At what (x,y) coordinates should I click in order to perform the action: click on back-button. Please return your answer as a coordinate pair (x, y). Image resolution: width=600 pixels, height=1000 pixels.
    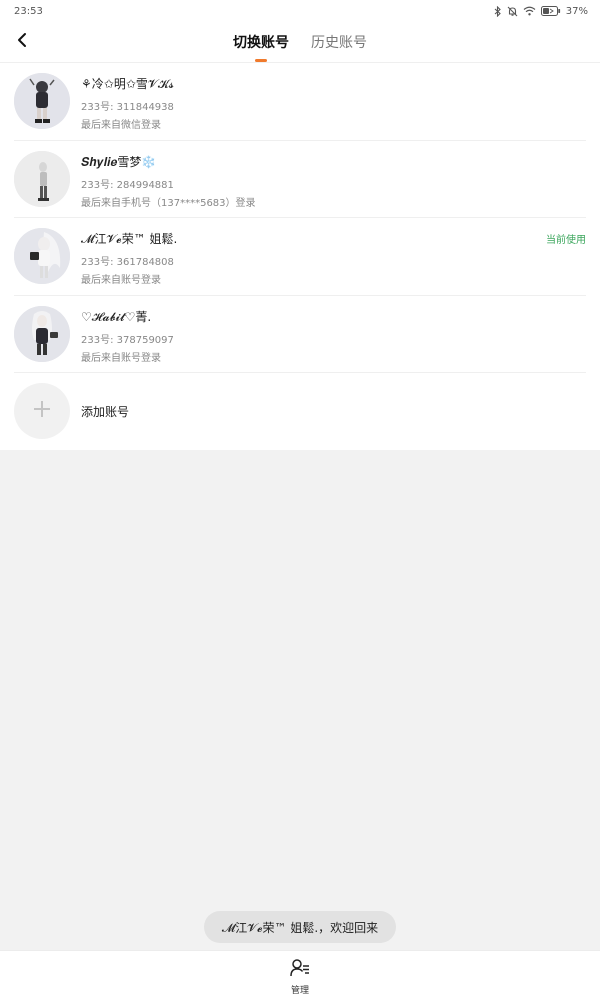
    Looking at the image, I should click on (22, 42).